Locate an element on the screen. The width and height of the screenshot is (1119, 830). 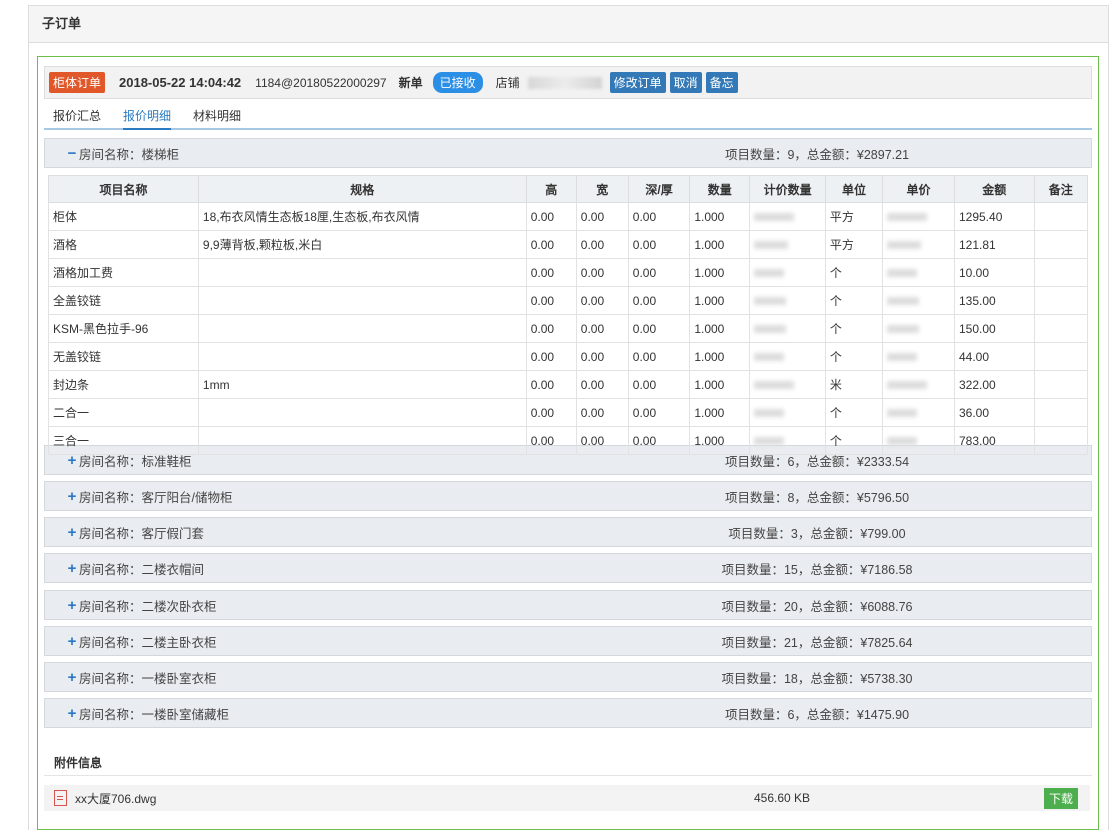
attachment-filename: xx大厦706.dwg is located at coordinates (115, 798).